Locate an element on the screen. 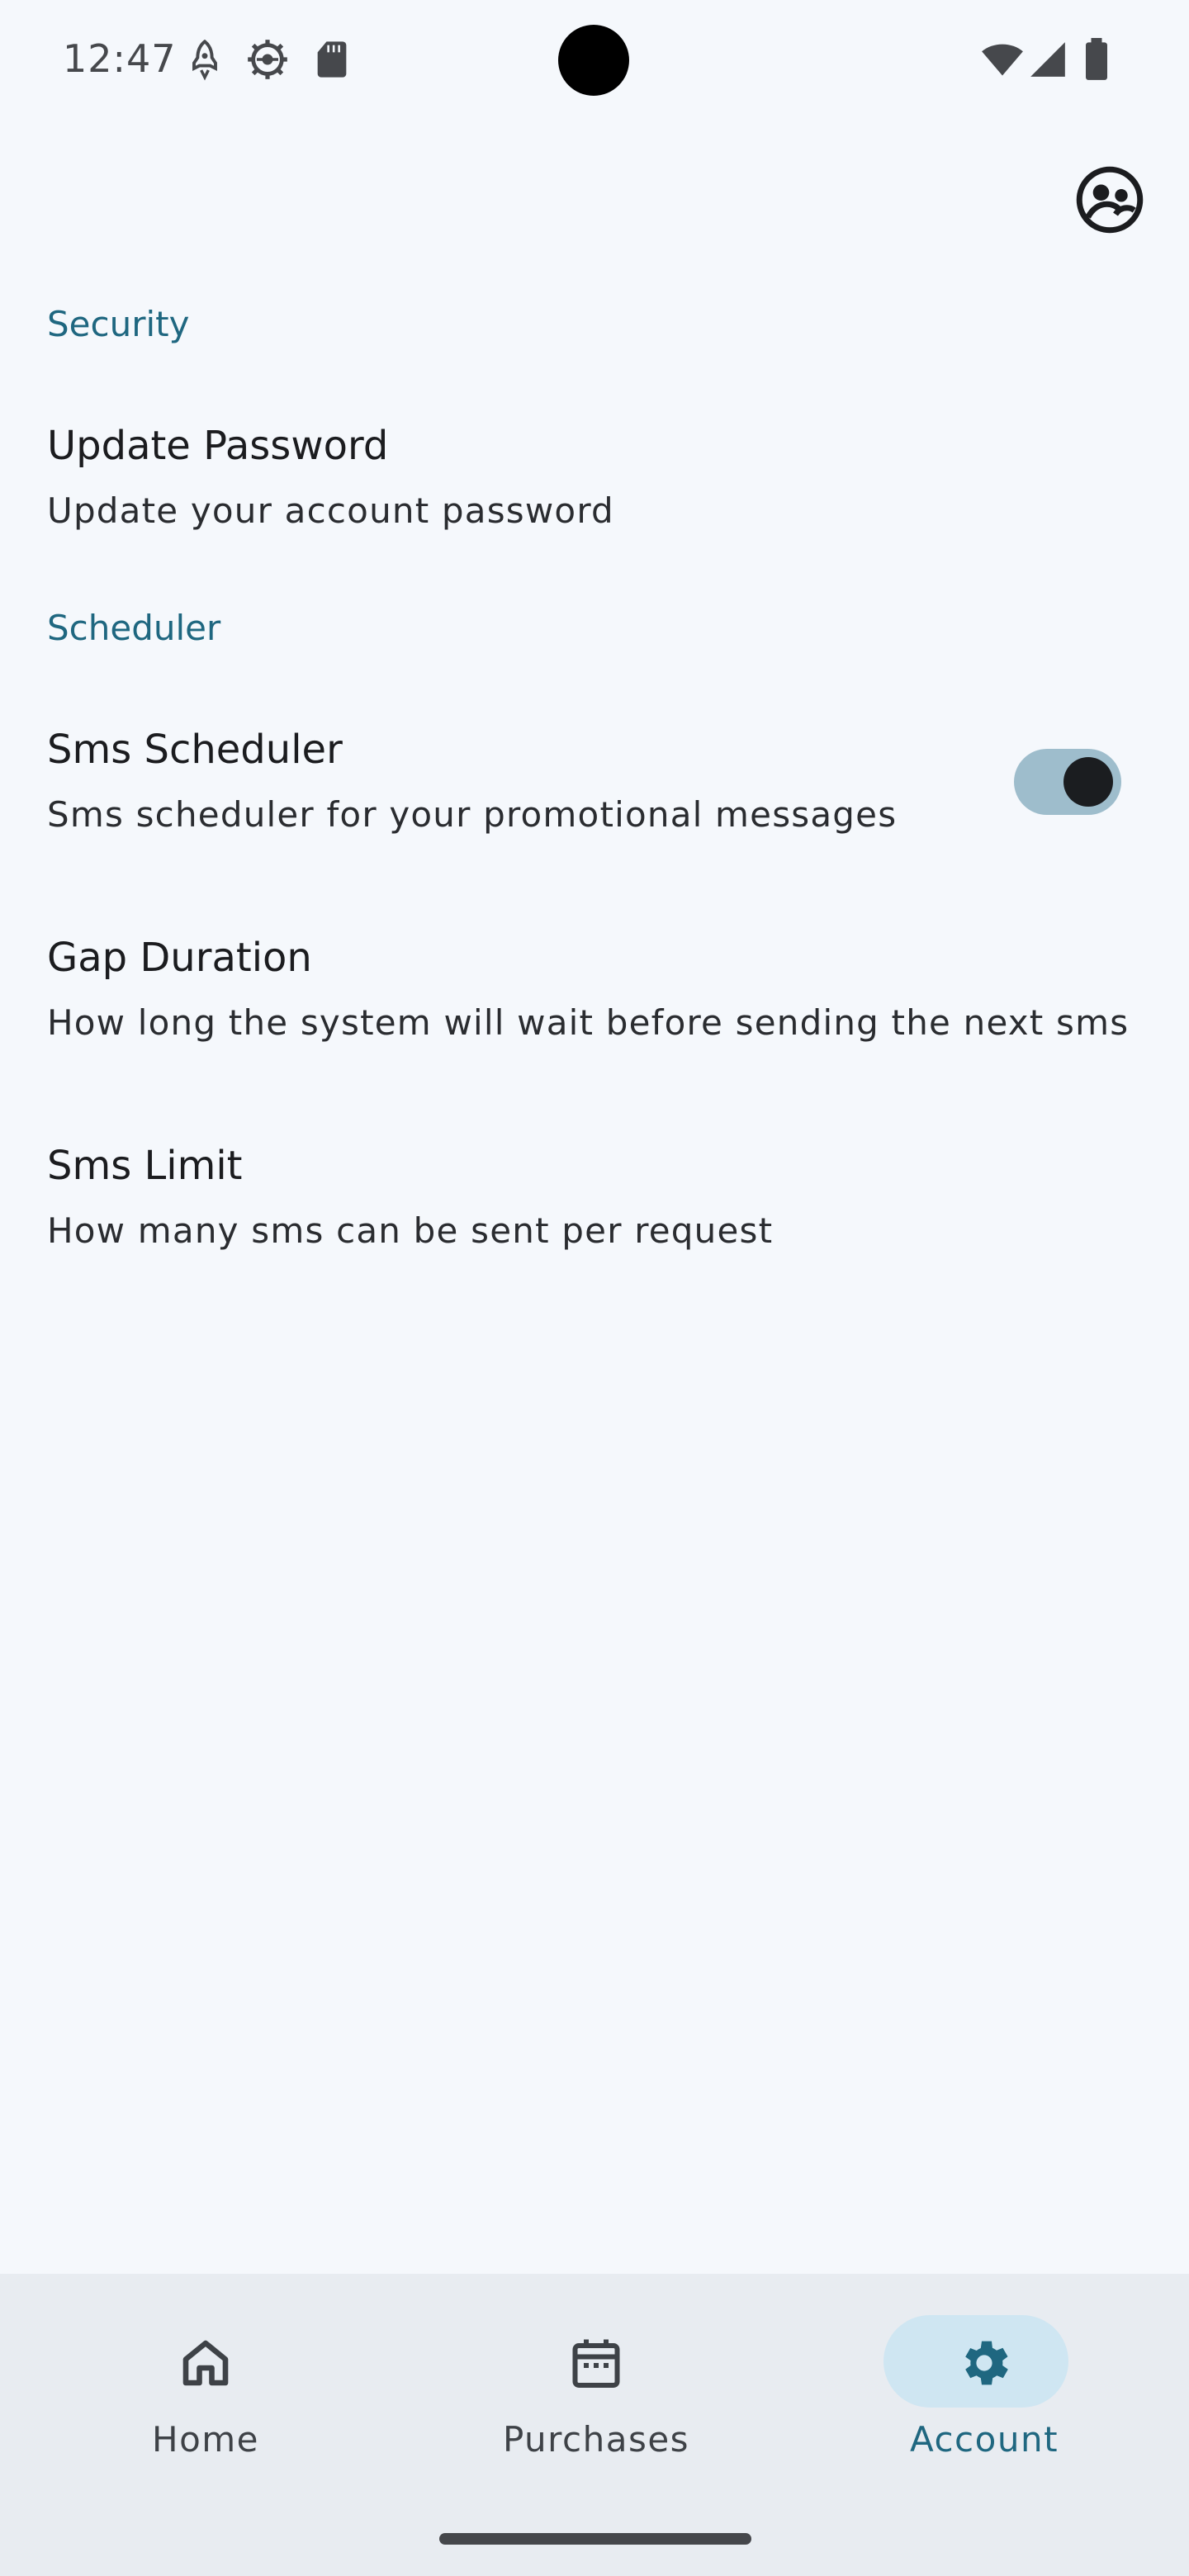 Image resolution: width=1189 pixels, height=2576 pixels. profile-avatar-icon is located at coordinates (1109, 199).